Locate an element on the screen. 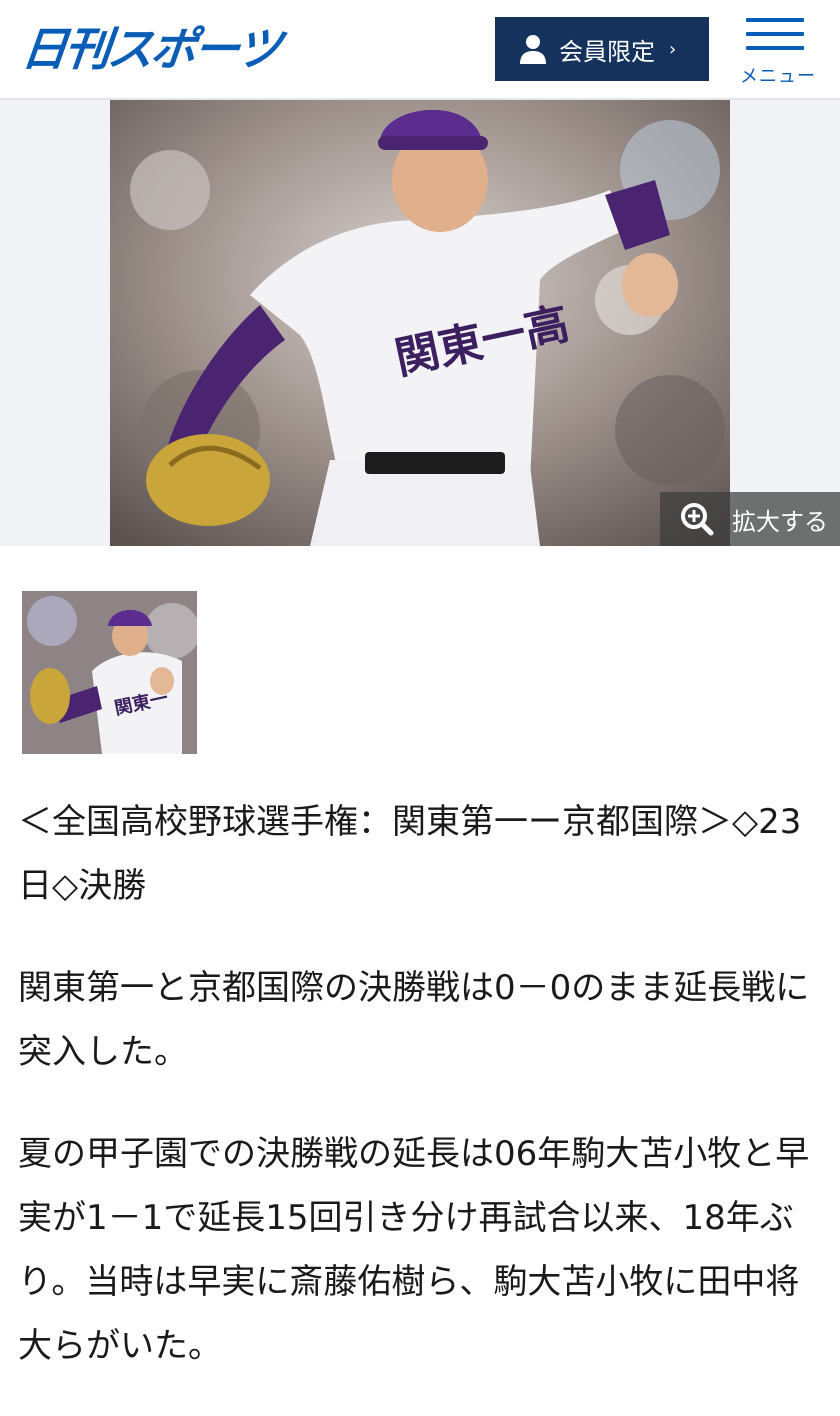 The width and height of the screenshot is (840, 1416). zoom-button: 拡大する is located at coordinates (750, 519).